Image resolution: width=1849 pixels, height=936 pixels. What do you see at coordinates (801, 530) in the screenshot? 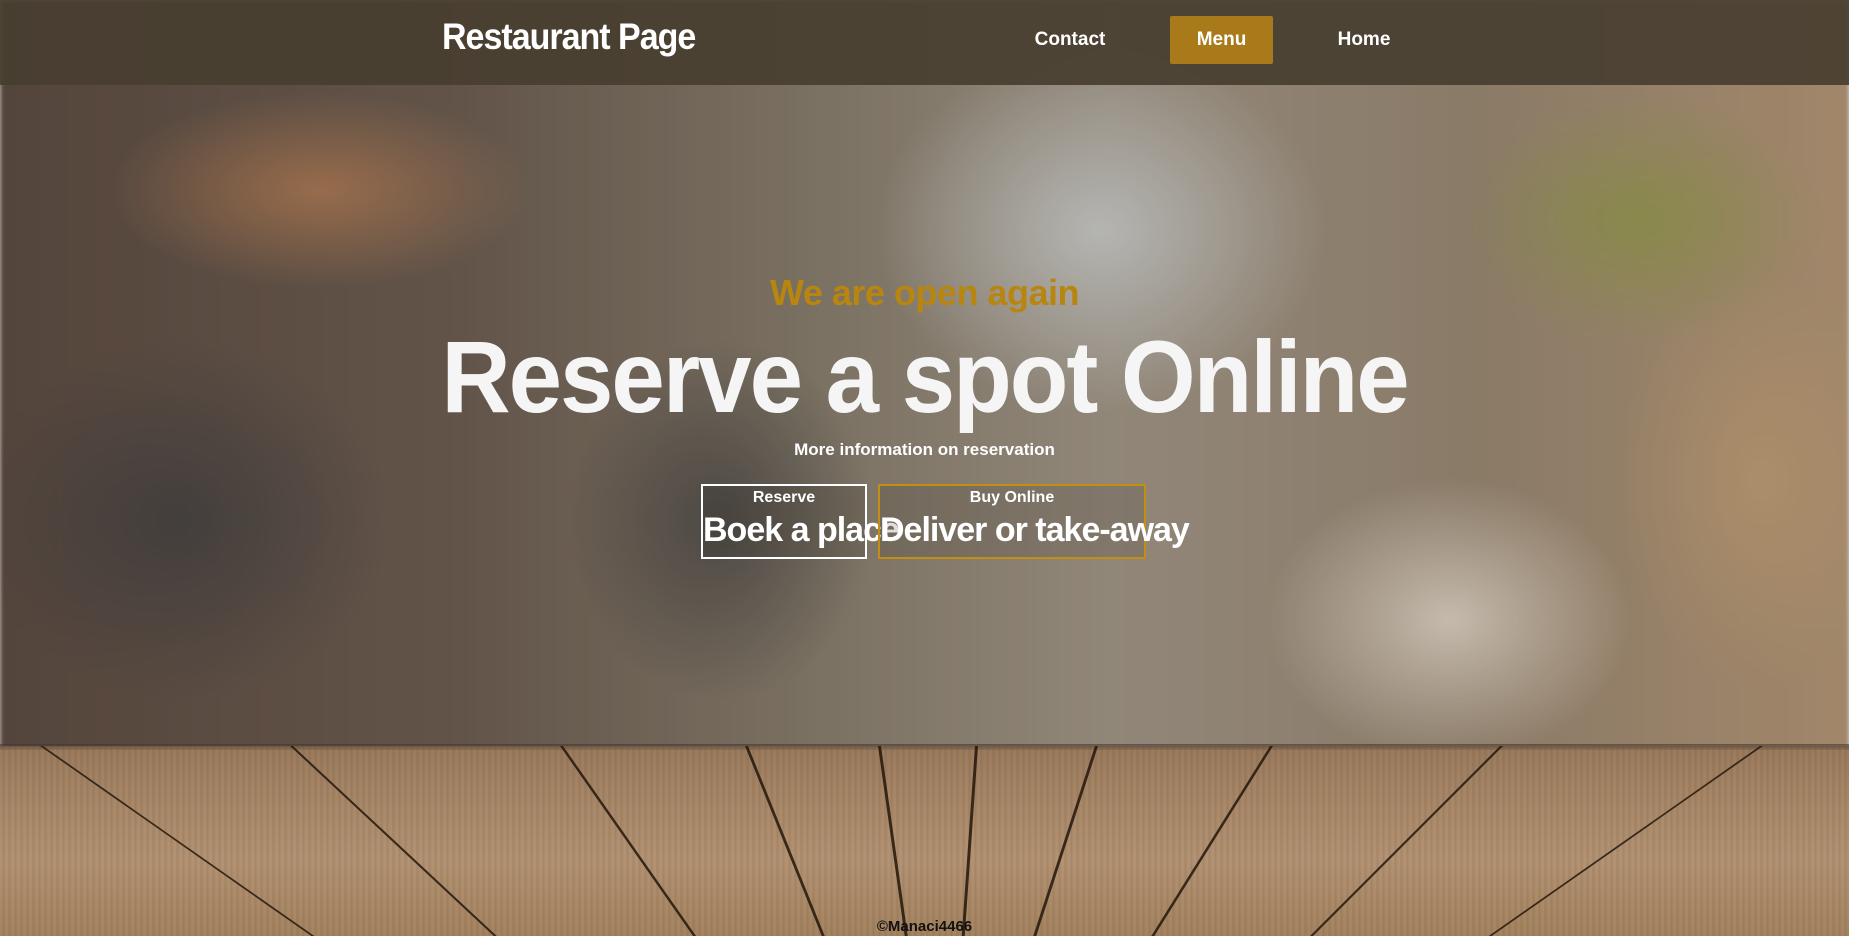
I see `reserve-button-caption: Boek a place` at bounding box center [801, 530].